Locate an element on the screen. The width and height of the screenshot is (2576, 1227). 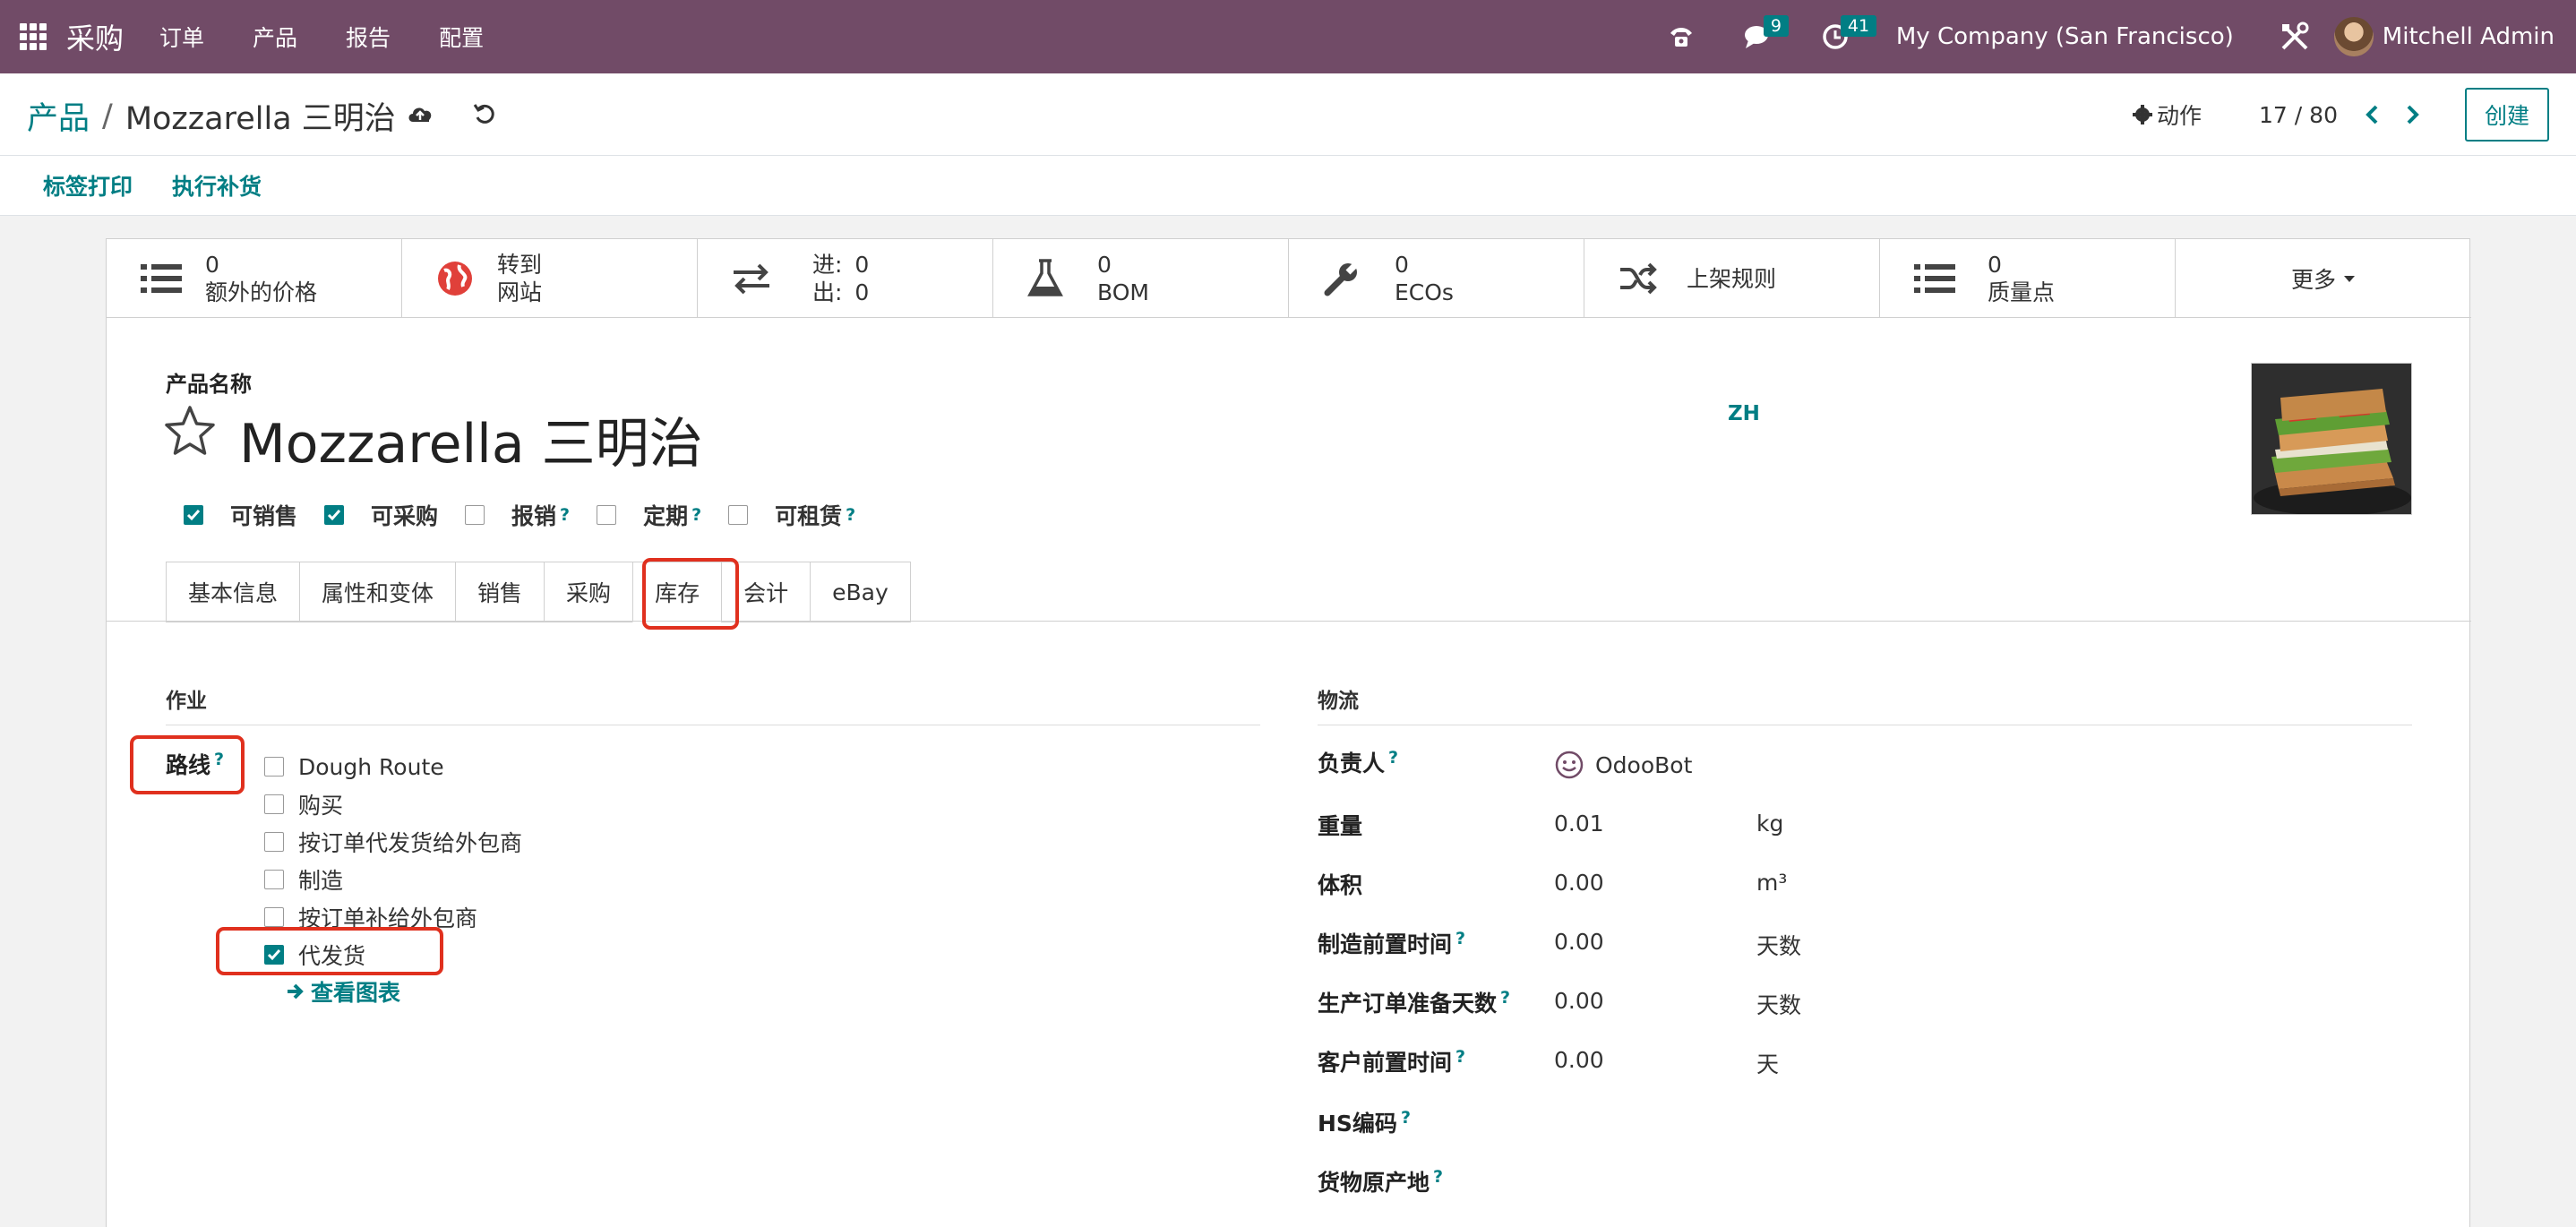
favorite-star-icon is located at coordinates (190, 431).